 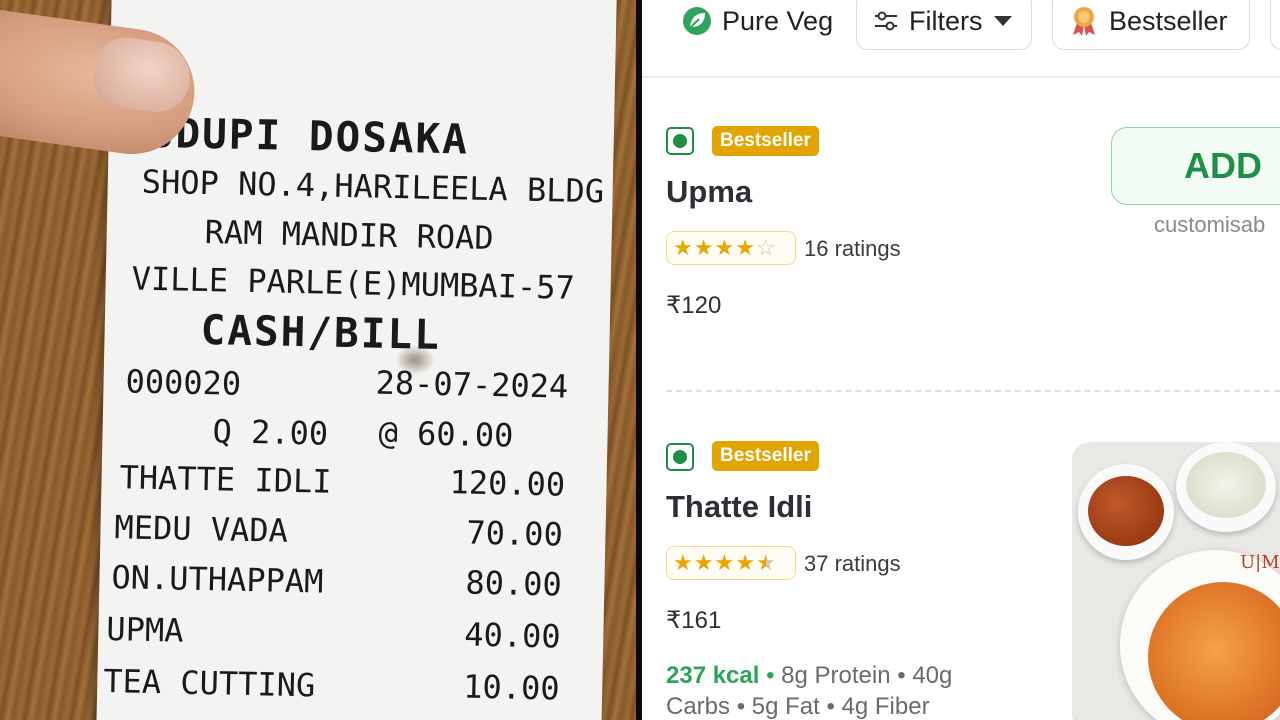 I want to click on receipt-item-name: TEA CUTTING, so click(x=209, y=683).